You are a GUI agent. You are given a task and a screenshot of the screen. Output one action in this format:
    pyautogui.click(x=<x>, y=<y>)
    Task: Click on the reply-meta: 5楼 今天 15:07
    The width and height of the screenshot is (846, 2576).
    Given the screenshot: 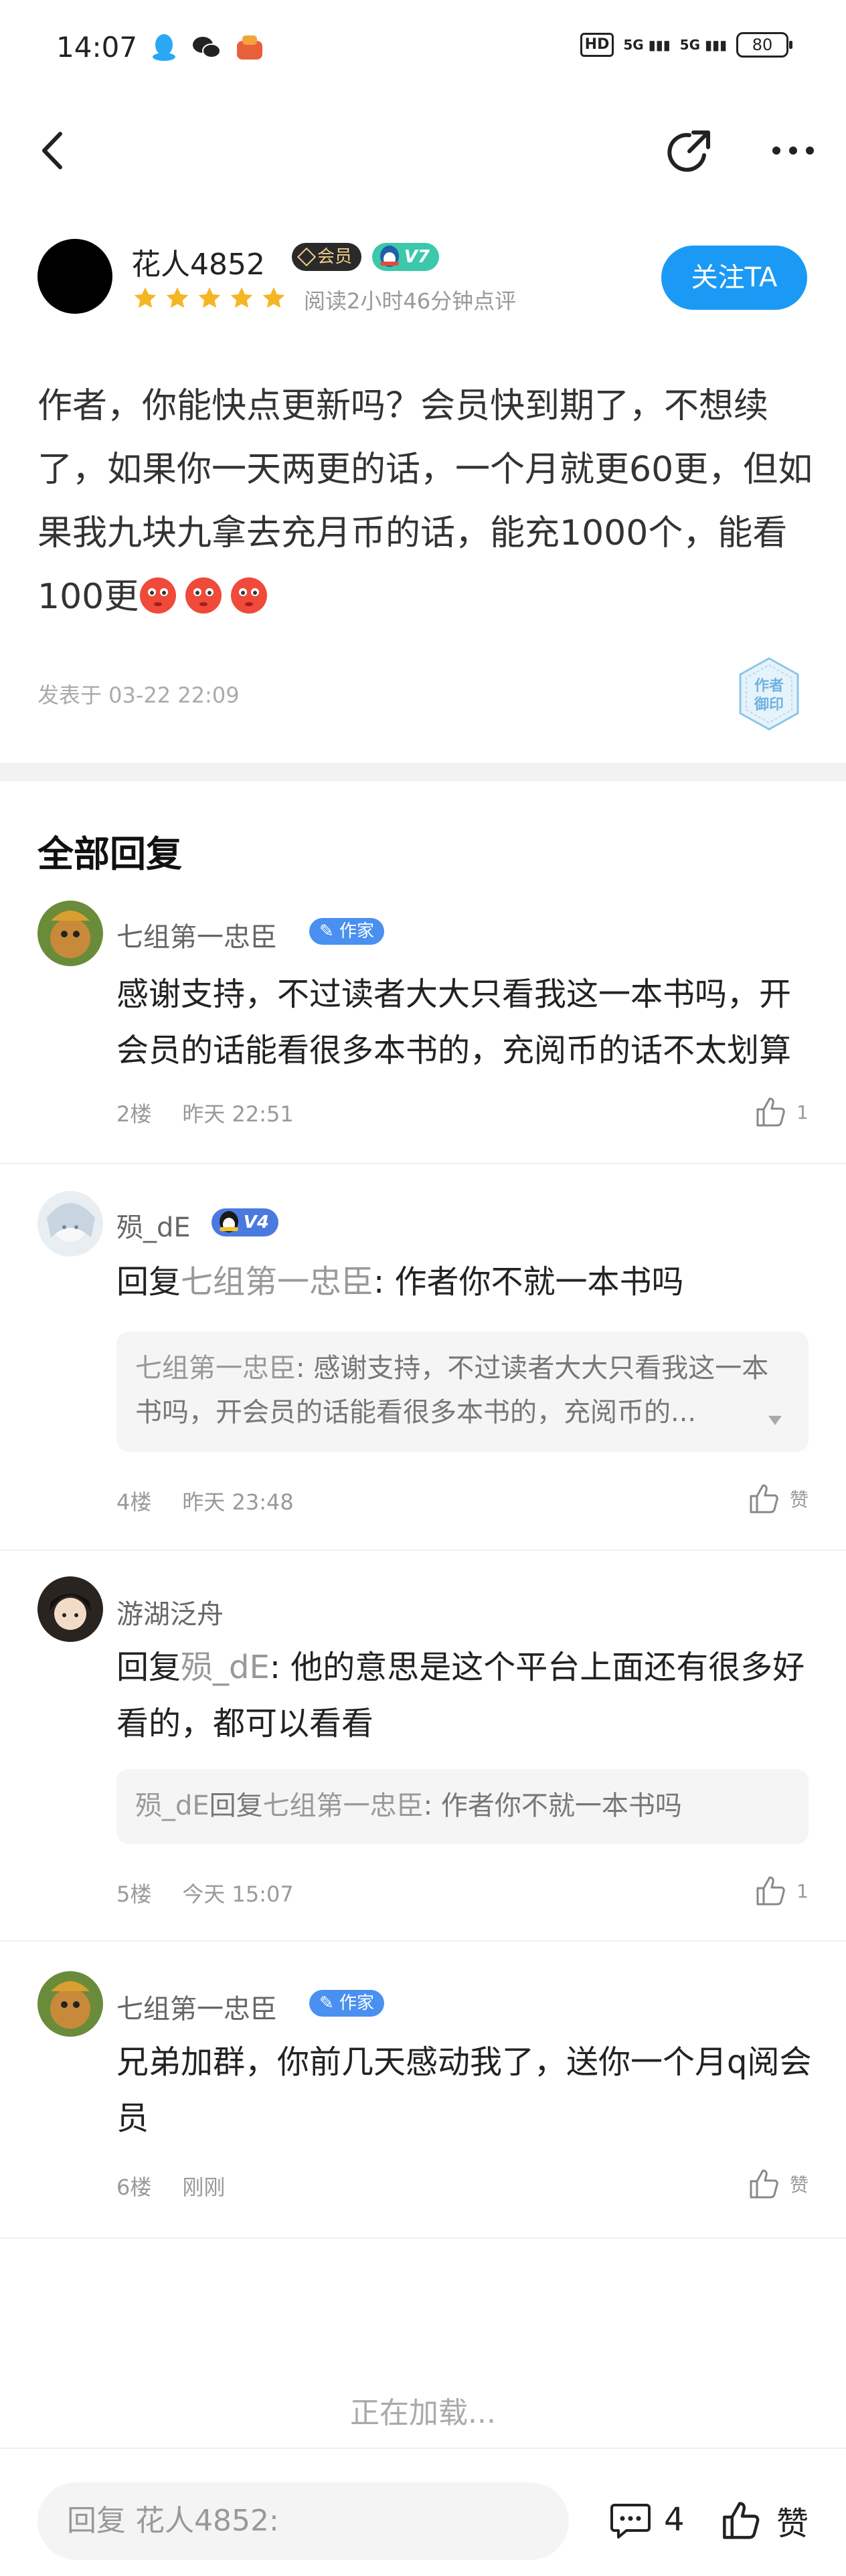 What is the action you would take?
    pyautogui.click(x=205, y=1892)
    